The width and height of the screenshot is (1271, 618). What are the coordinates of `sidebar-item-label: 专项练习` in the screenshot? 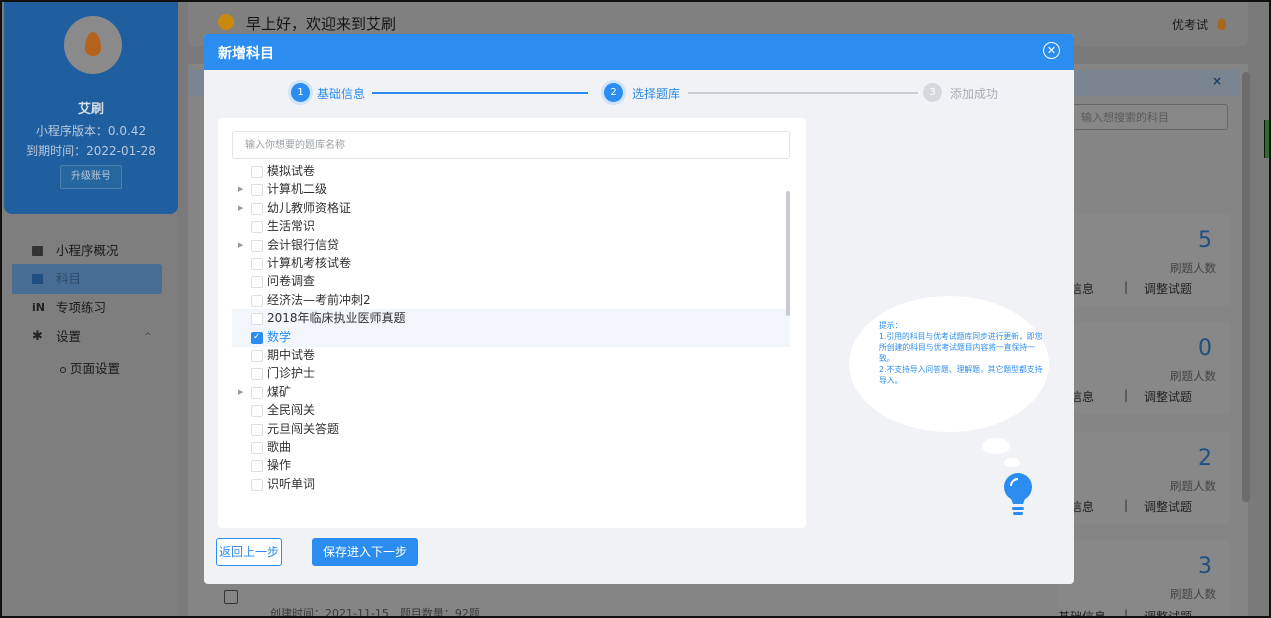 It's located at (81, 307).